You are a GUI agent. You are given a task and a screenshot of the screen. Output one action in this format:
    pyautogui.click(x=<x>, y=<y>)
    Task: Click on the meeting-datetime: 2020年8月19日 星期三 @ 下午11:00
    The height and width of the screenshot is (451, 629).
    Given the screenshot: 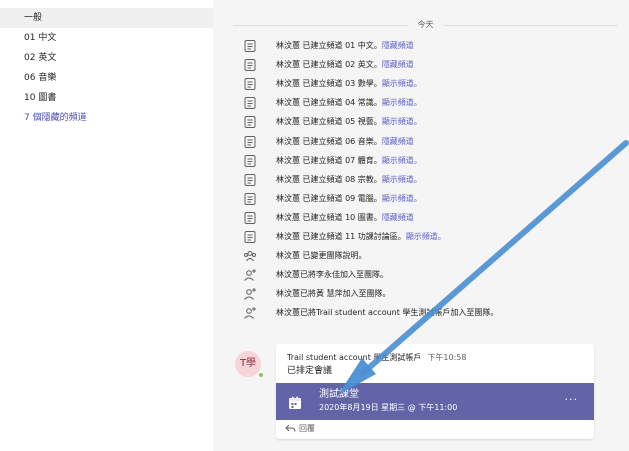 What is the action you would take?
    pyautogui.click(x=388, y=407)
    